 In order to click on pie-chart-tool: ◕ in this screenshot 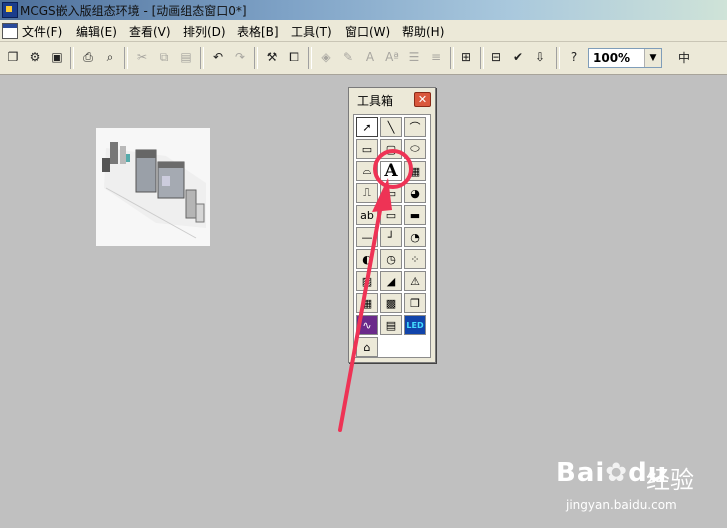, I will do `click(415, 193)`.